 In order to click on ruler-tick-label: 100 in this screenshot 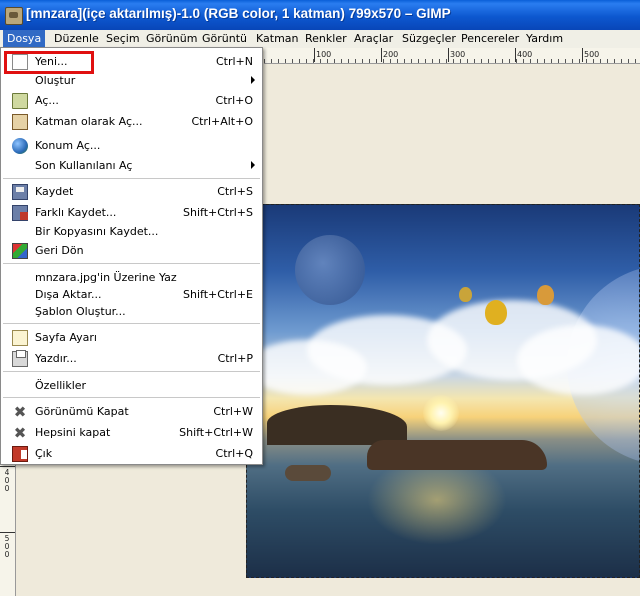, I will do `click(322, 55)`.